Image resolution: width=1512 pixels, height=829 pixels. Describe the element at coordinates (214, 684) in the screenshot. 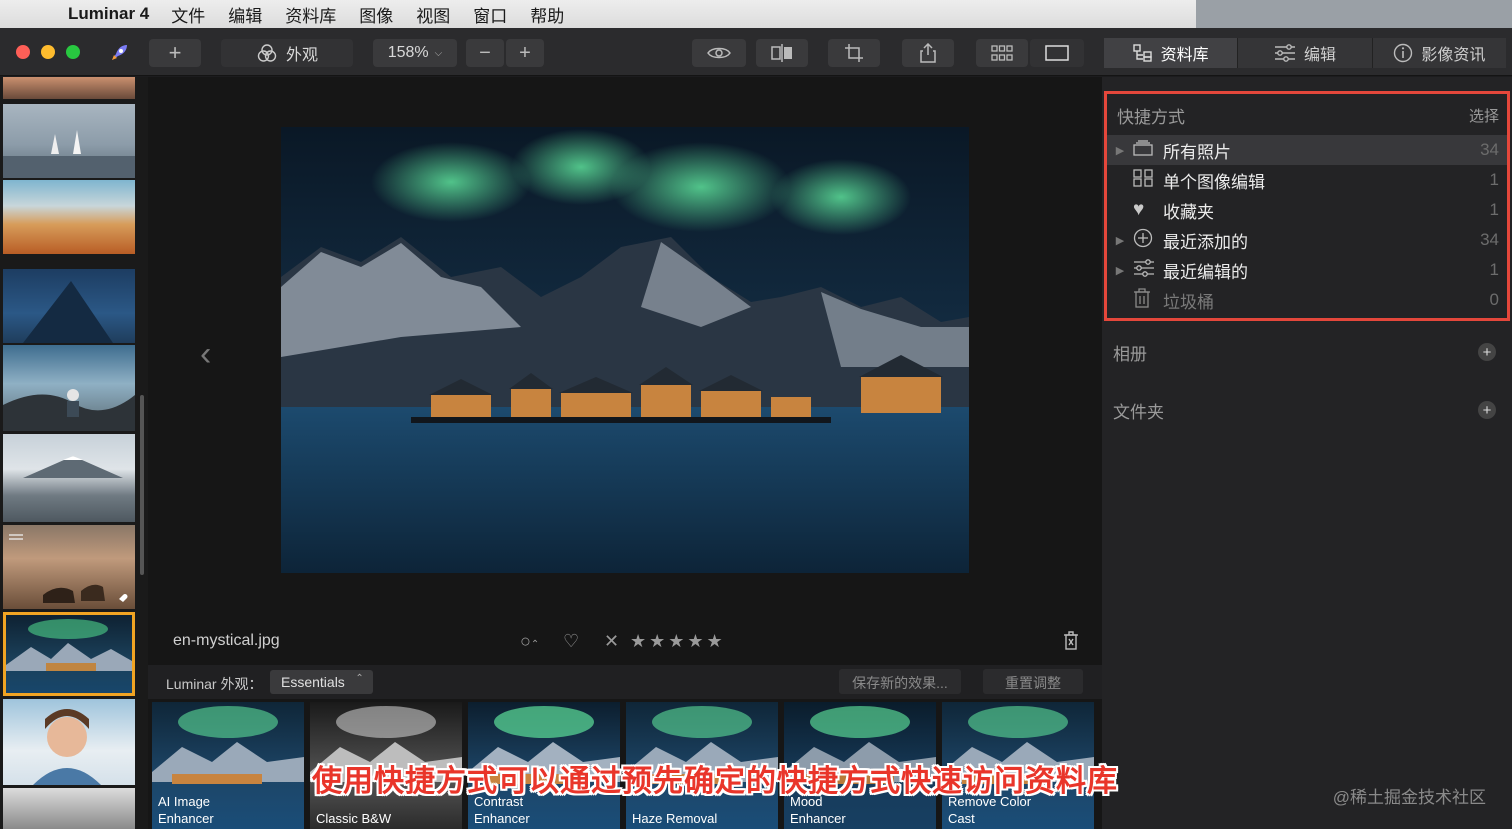

I see `looks-prefix-label: Luminar 外观：` at that location.